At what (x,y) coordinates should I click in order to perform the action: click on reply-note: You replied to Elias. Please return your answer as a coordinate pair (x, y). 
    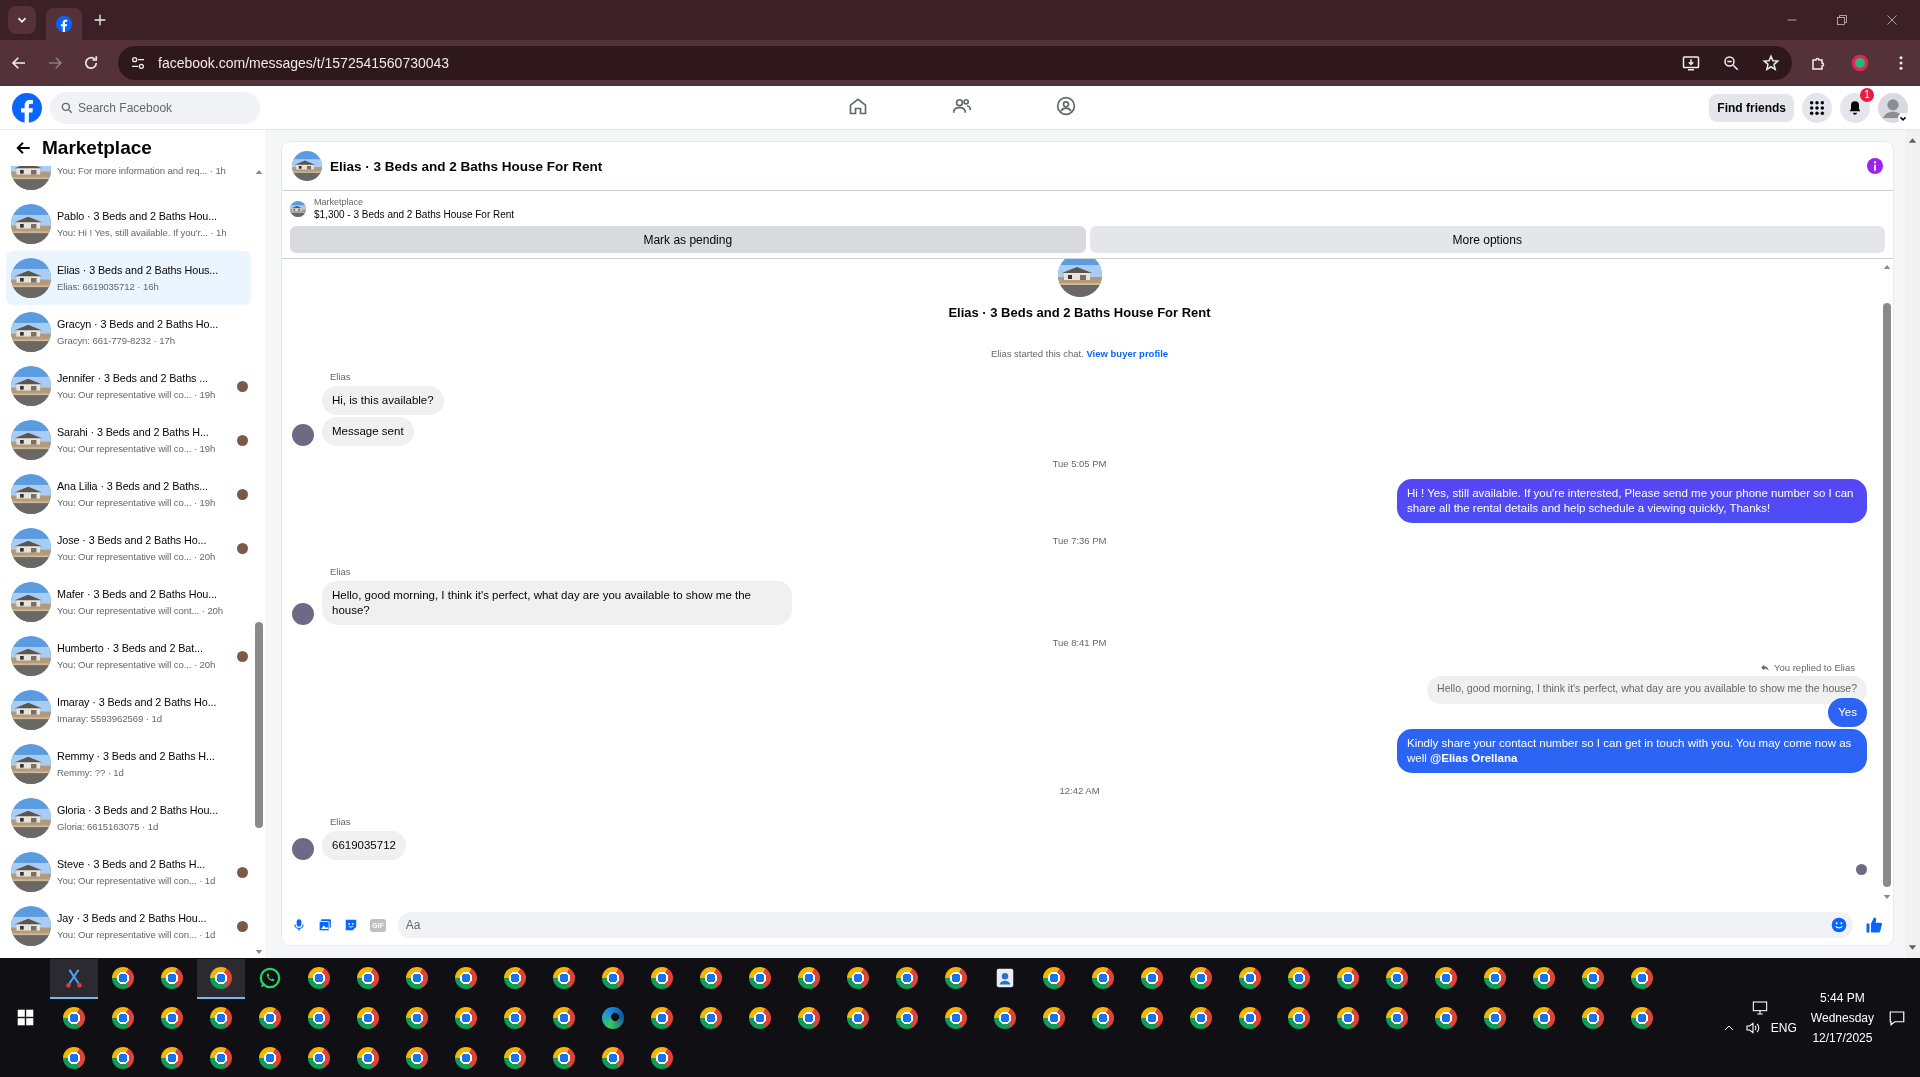
    Looking at the image, I should click on (1814, 667).